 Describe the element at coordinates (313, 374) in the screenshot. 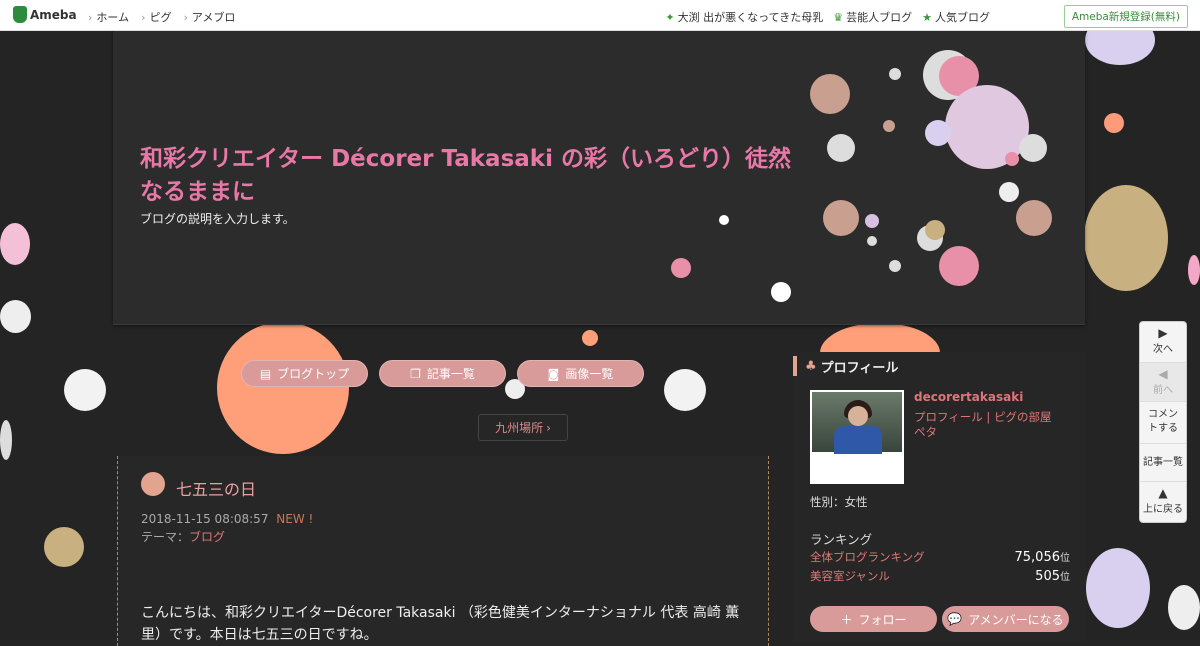

I see `blog-top-label: ブログトップ` at that location.